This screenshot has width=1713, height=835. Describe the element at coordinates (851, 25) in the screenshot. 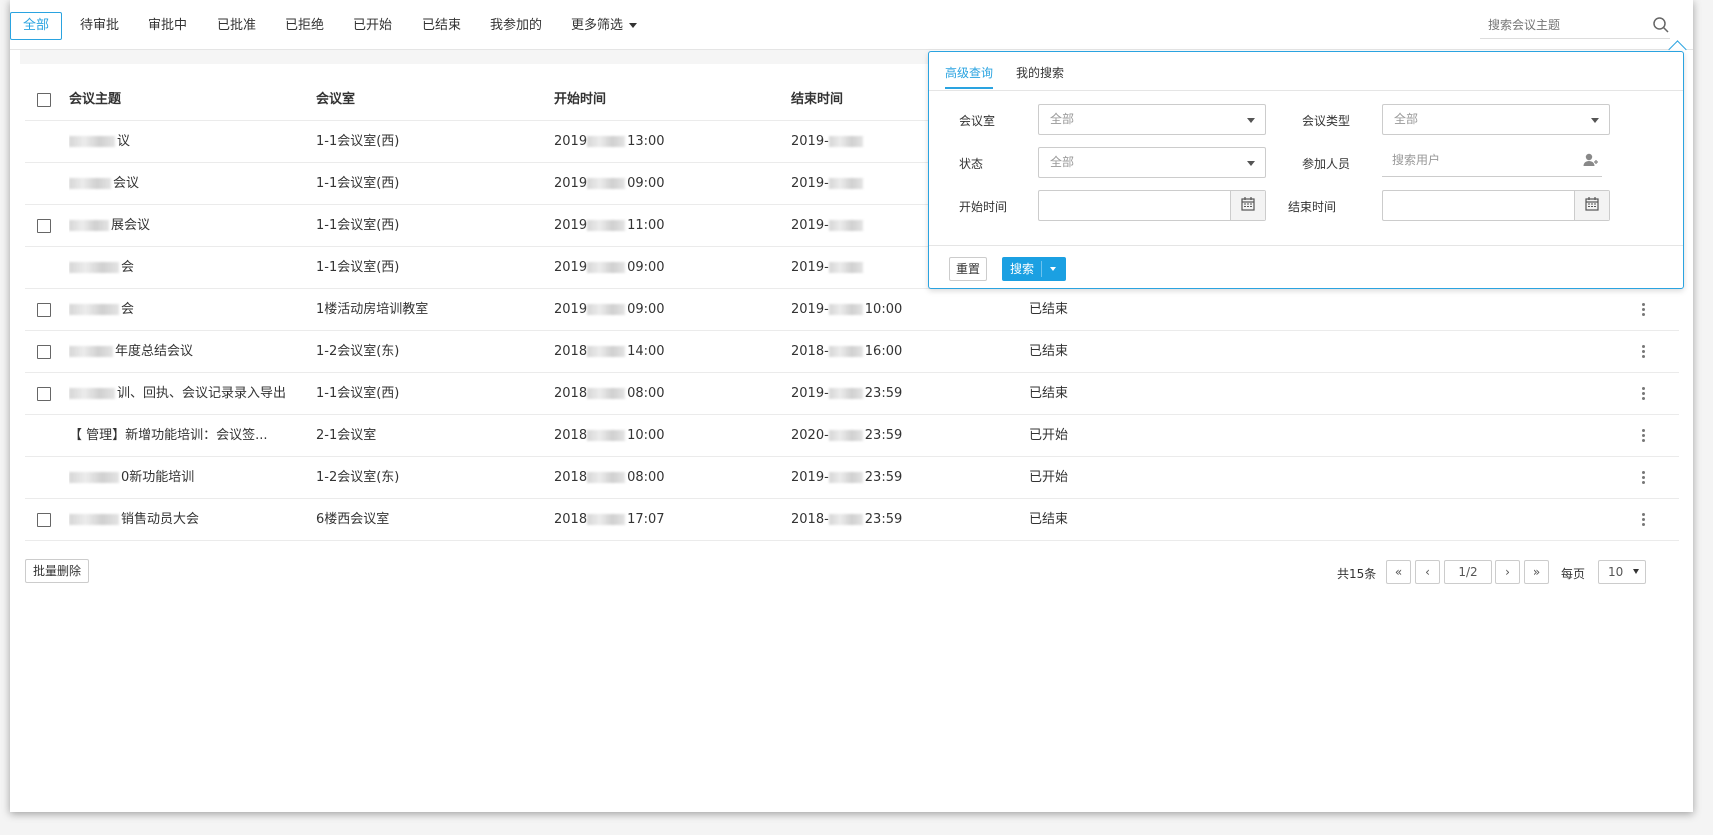

I see `filter-tab-bar: 全部 待审批 审批中 已批准 已拒绝 已开始 已结束 我参加的 更多筛选` at that location.